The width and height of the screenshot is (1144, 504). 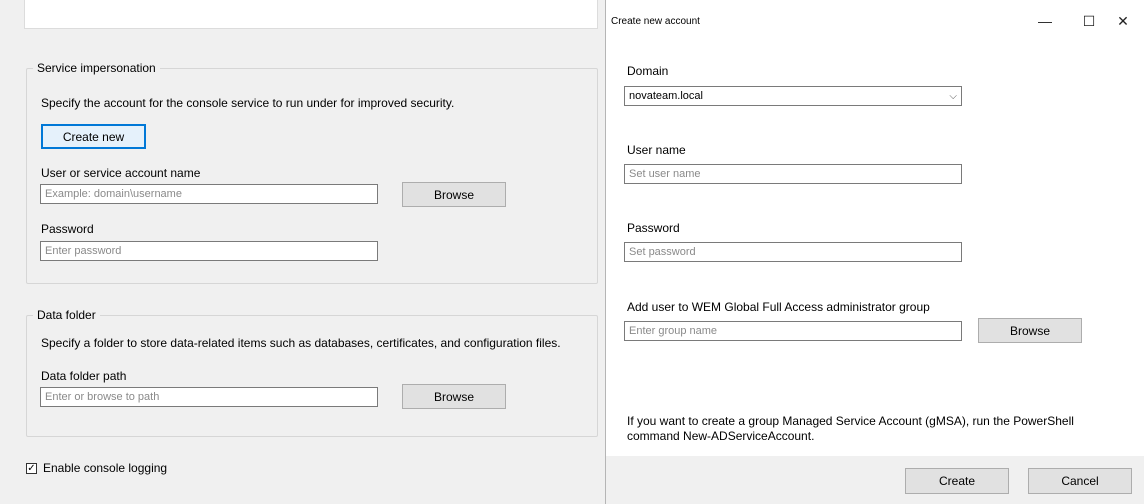 I want to click on dialog-password-input, so click(x=793, y=252).